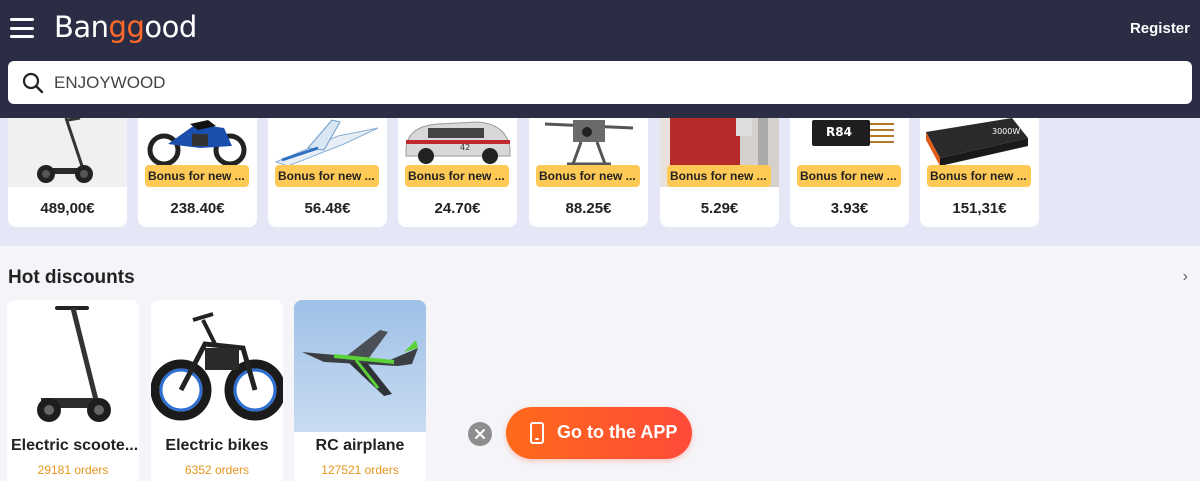 Image resolution: width=1200 pixels, height=481 pixels. I want to click on product-price: 24.70€, so click(457, 208).